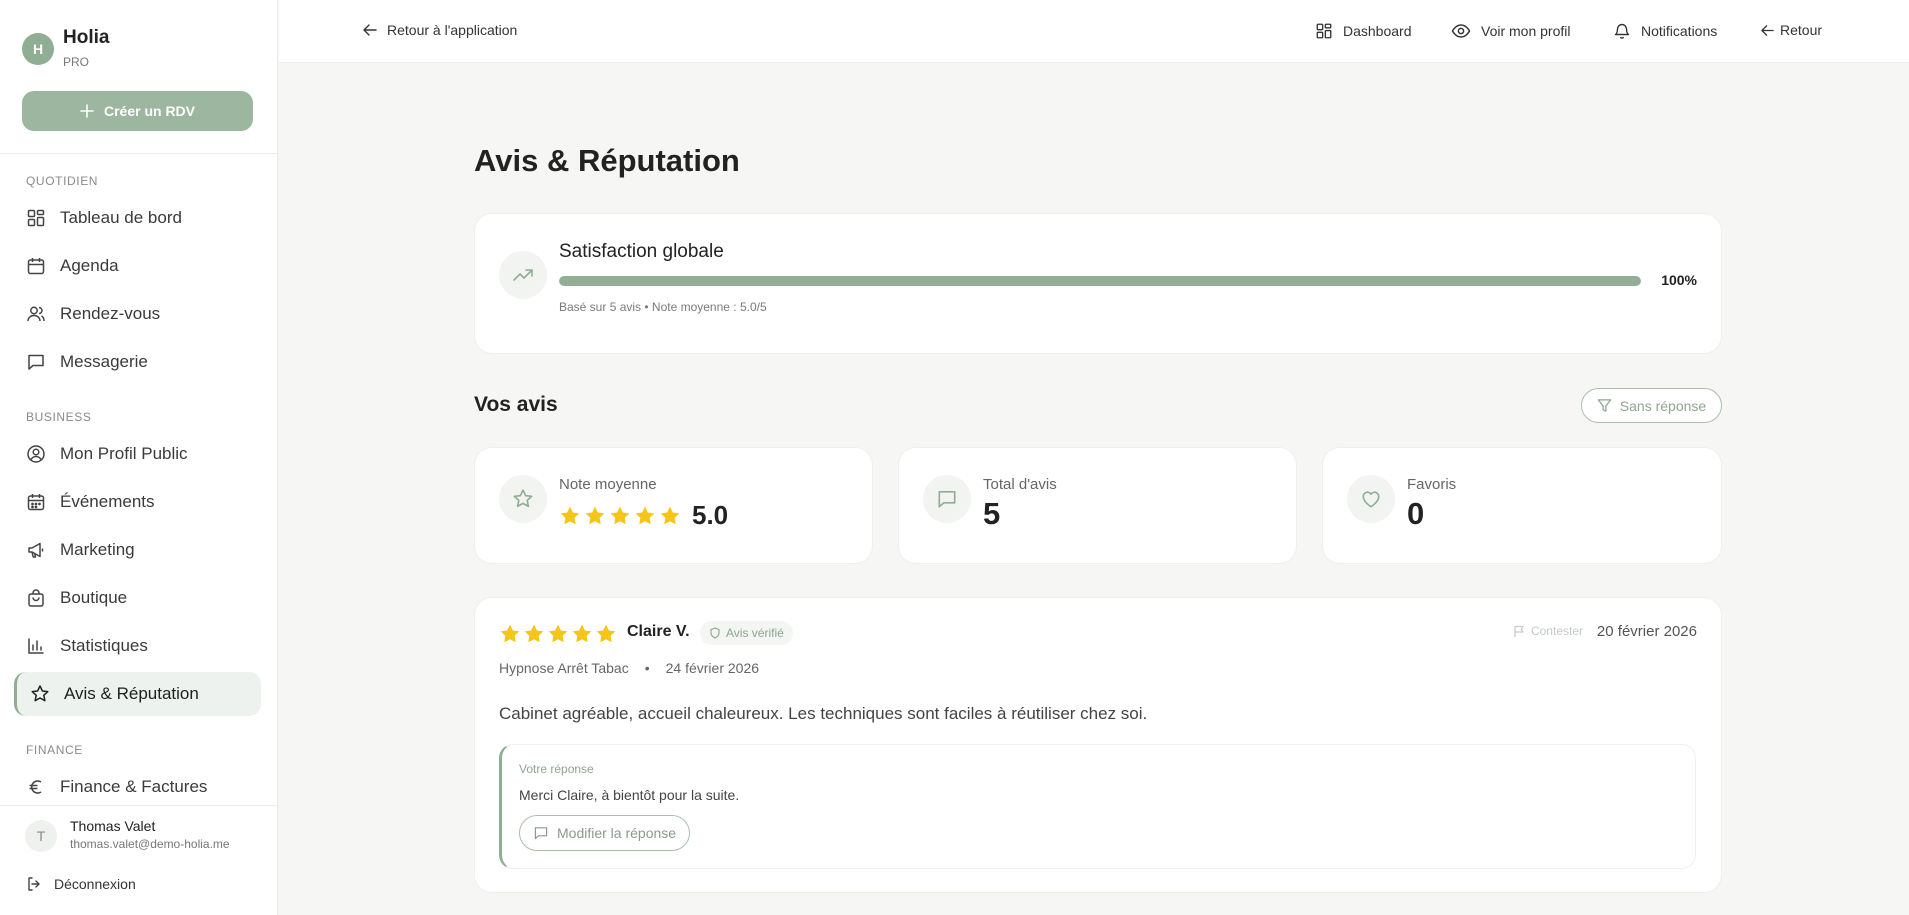 Image resolution: width=1909 pixels, height=915 pixels. What do you see at coordinates (40, 694) in the screenshot?
I see `star-icon` at bounding box center [40, 694].